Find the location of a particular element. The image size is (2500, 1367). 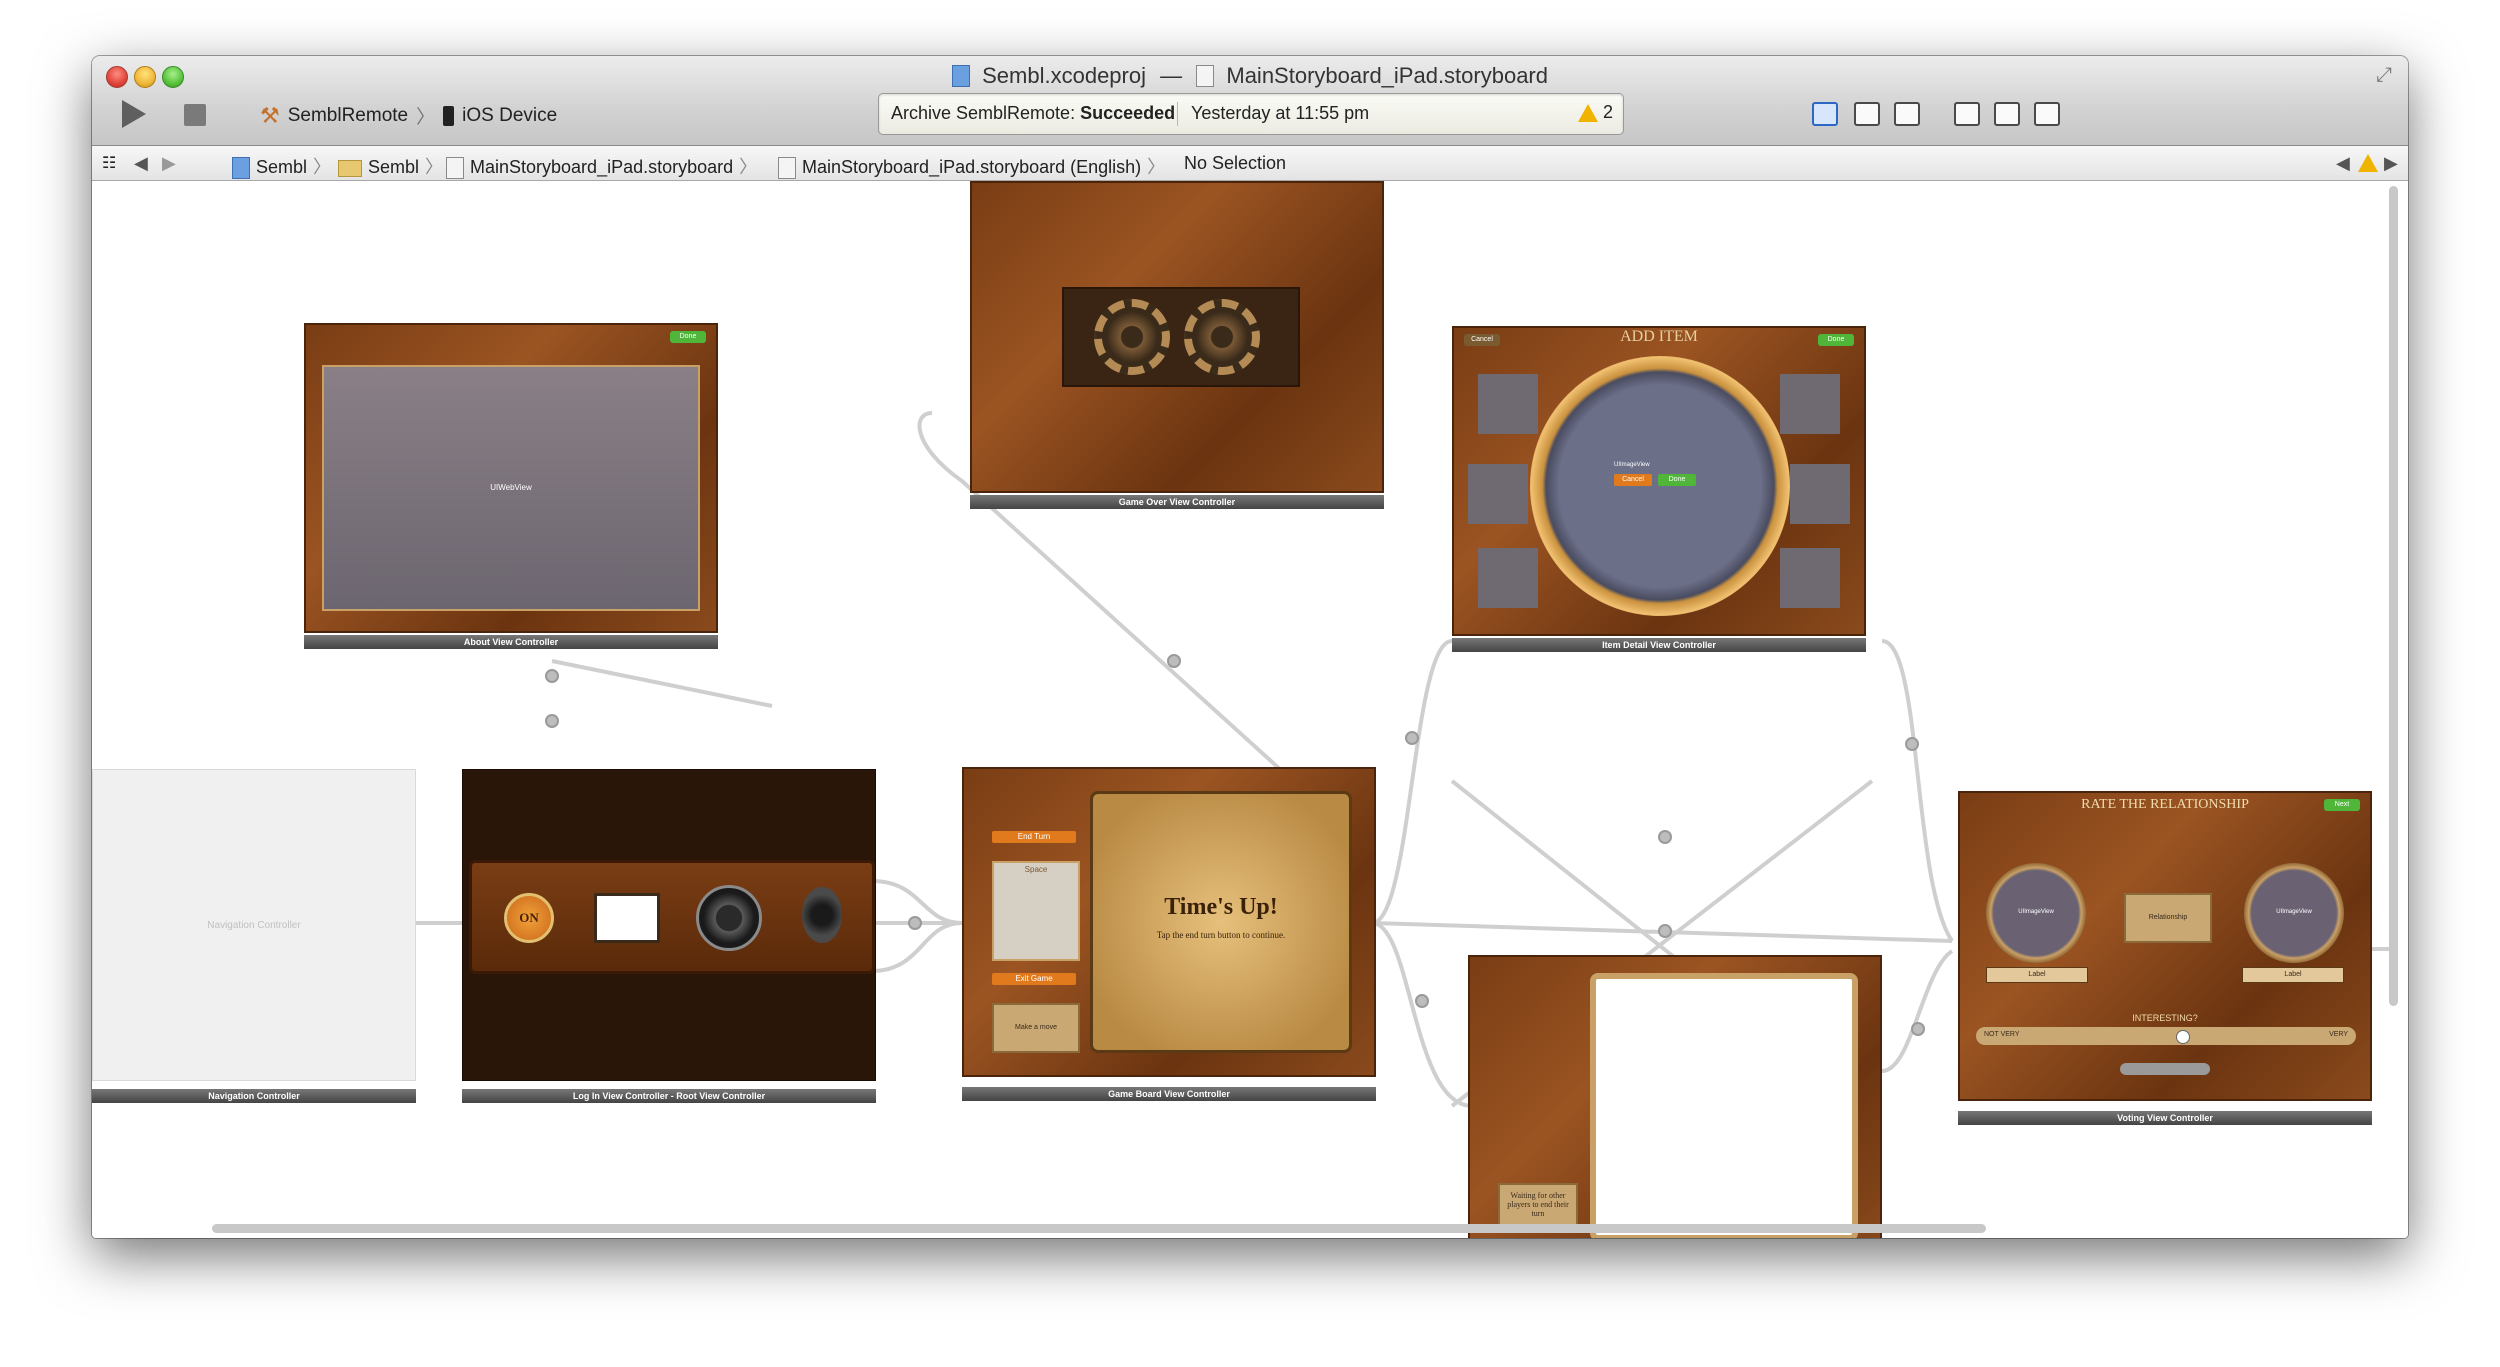

login-text-field is located at coordinates (627, 918).